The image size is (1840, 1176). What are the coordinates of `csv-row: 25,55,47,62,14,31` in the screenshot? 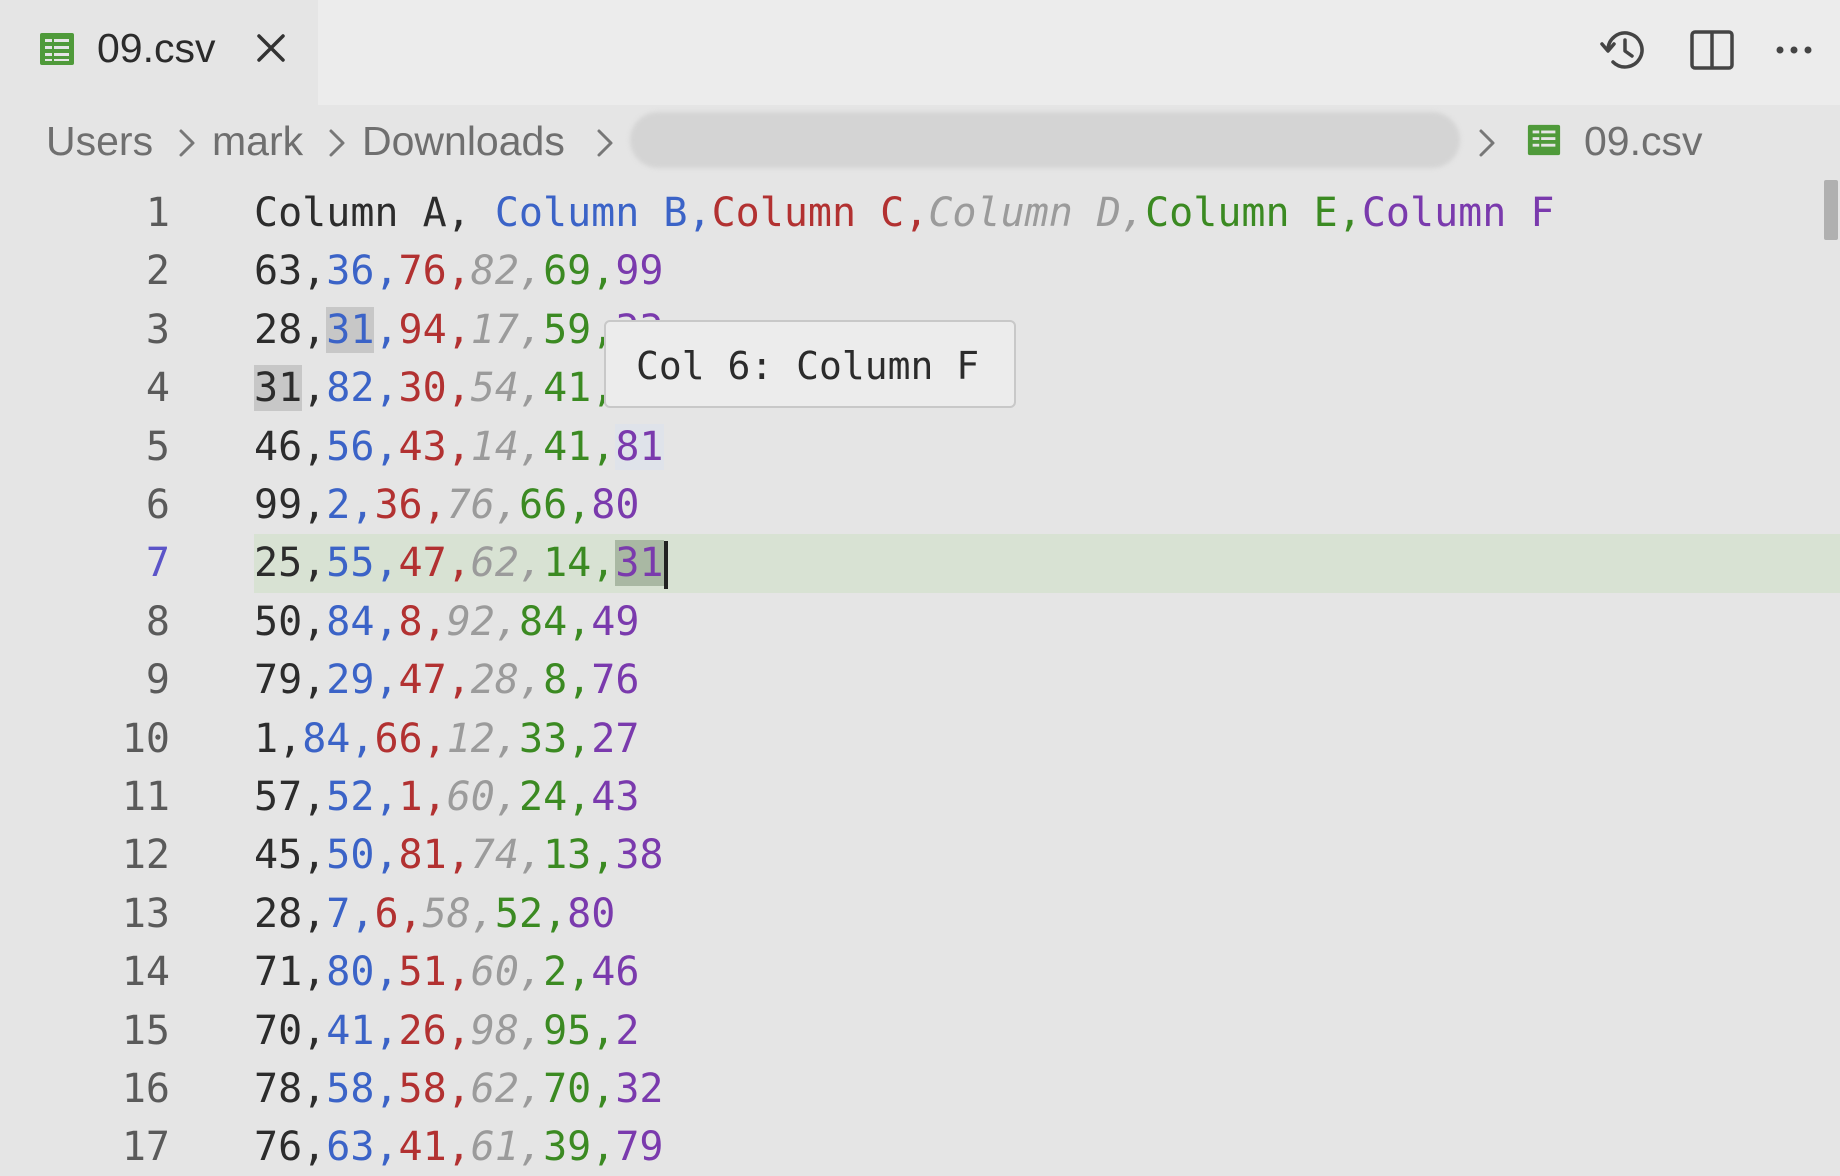 It's located at (461, 563).